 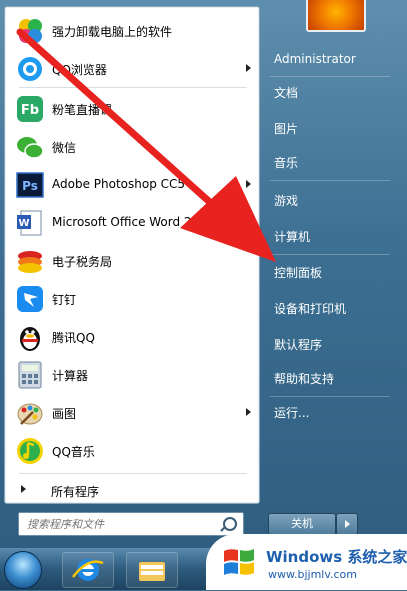 I want to click on program-item-label: 电子税务局, so click(x=82, y=262).